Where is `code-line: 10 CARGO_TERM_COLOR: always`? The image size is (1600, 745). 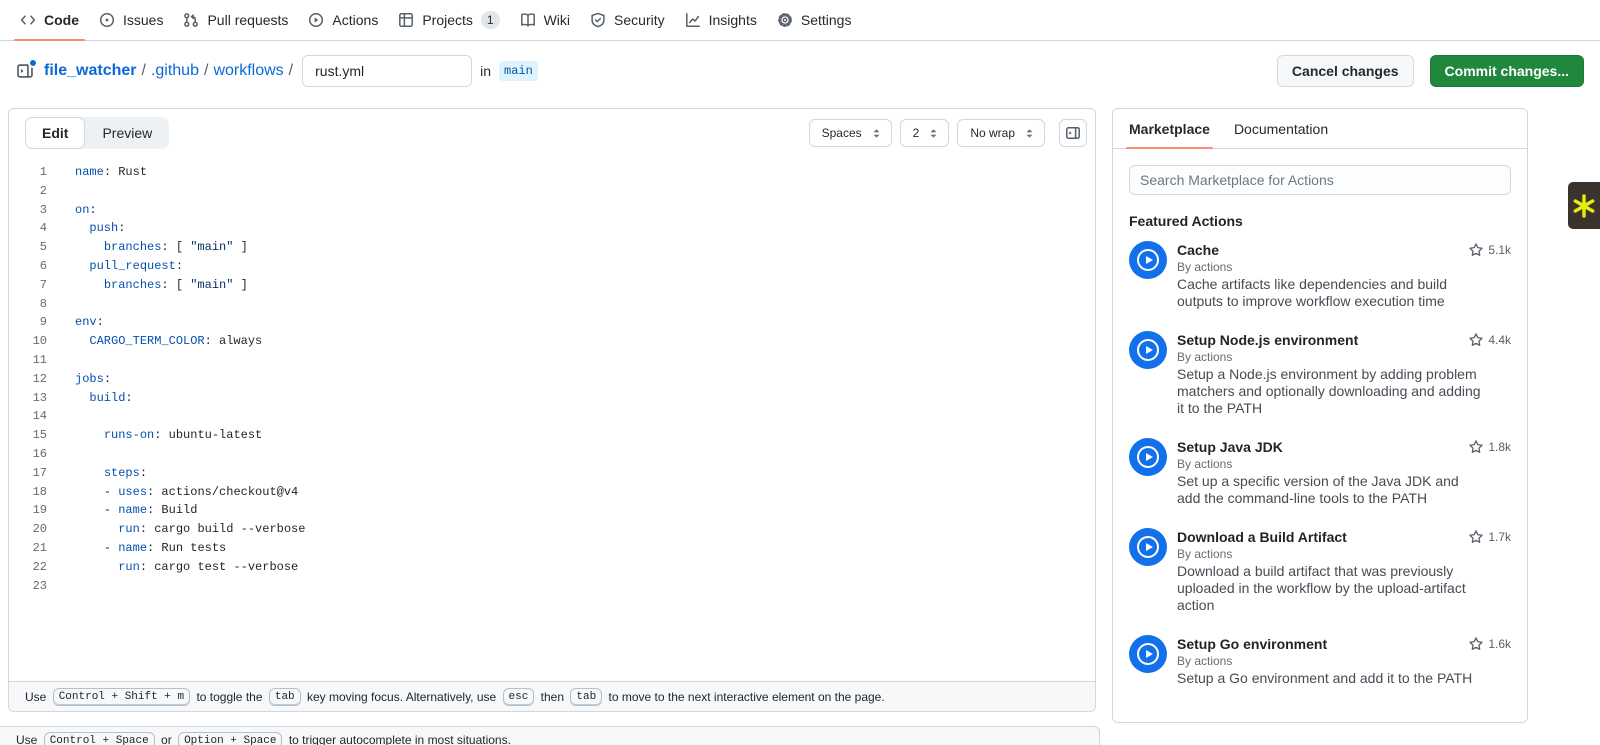
code-line: 10 CARGO_TERM_COLOR: always is located at coordinates (552, 341).